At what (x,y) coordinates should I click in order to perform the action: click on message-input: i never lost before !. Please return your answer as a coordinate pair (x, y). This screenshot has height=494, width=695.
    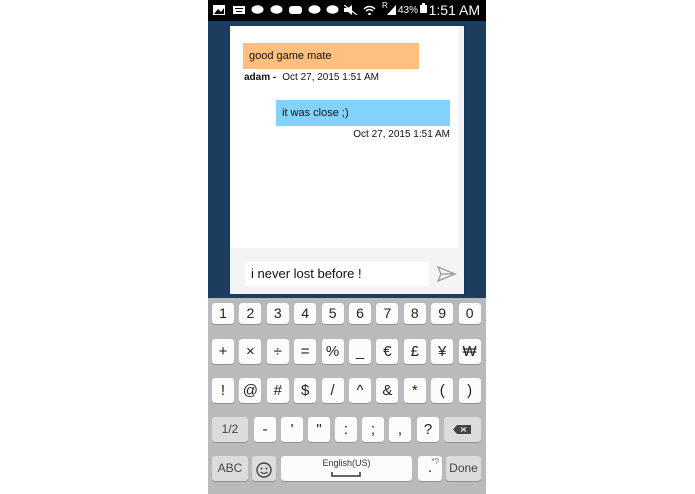
    Looking at the image, I should click on (337, 274).